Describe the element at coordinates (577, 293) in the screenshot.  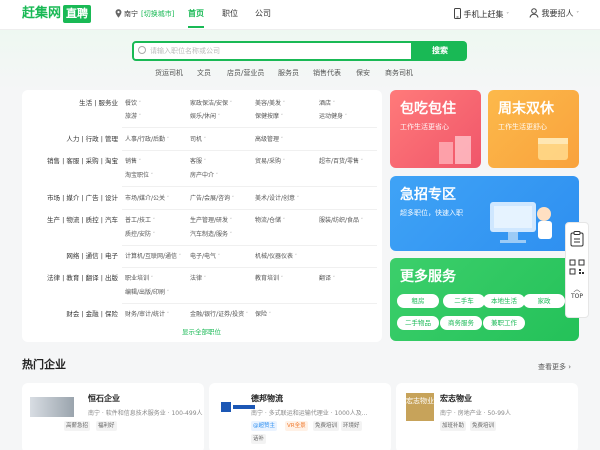
I see `back-to-top-button: ︿ TOP` at that location.